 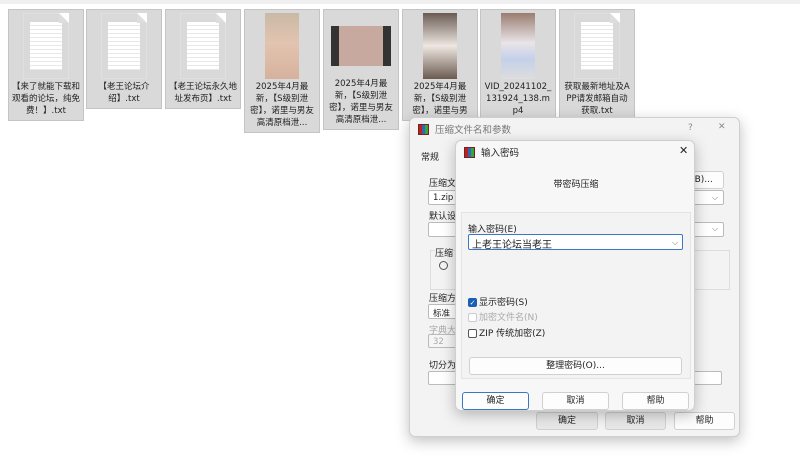 What do you see at coordinates (443, 184) in the screenshot?
I see `archive-name-label: 压缩文` at bounding box center [443, 184].